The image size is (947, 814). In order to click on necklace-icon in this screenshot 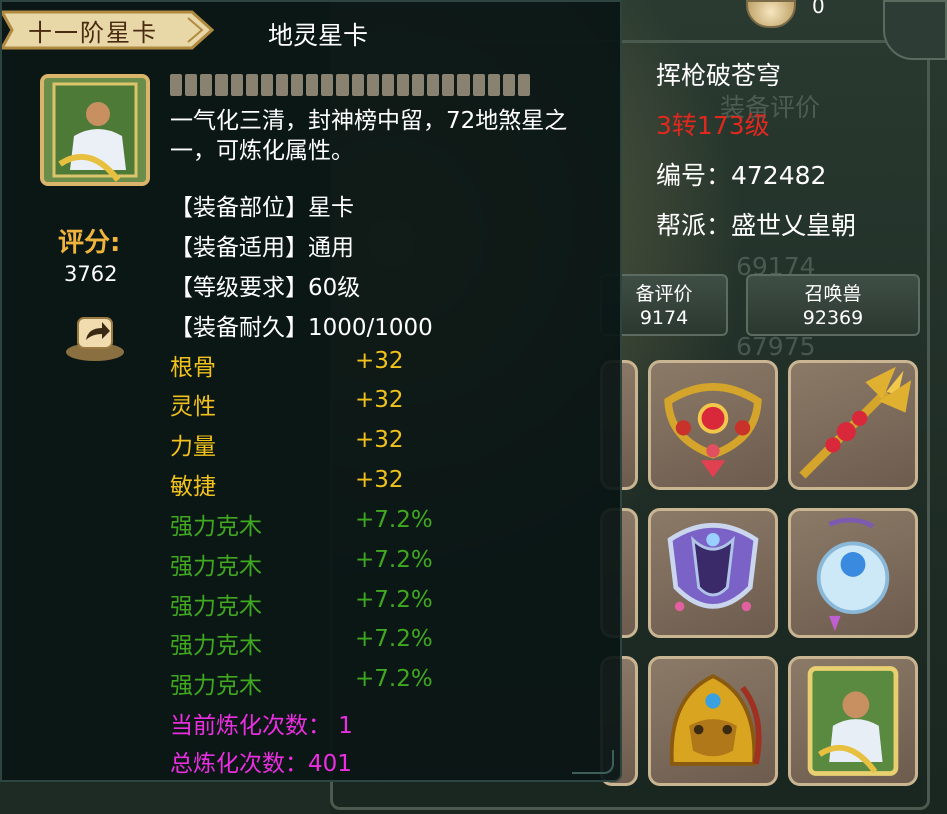, I will do `click(713, 430)`.